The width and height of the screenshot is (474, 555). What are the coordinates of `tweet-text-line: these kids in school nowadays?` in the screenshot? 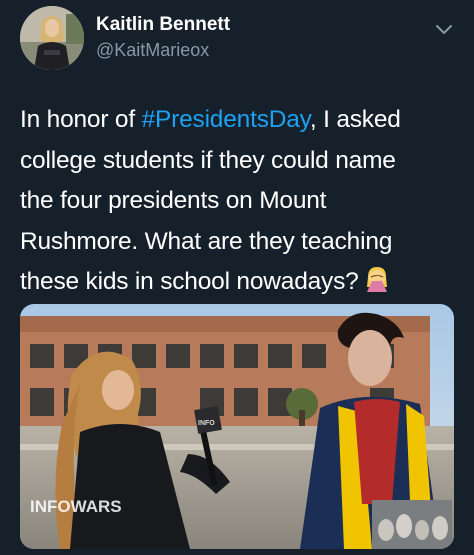 It's located at (240, 284).